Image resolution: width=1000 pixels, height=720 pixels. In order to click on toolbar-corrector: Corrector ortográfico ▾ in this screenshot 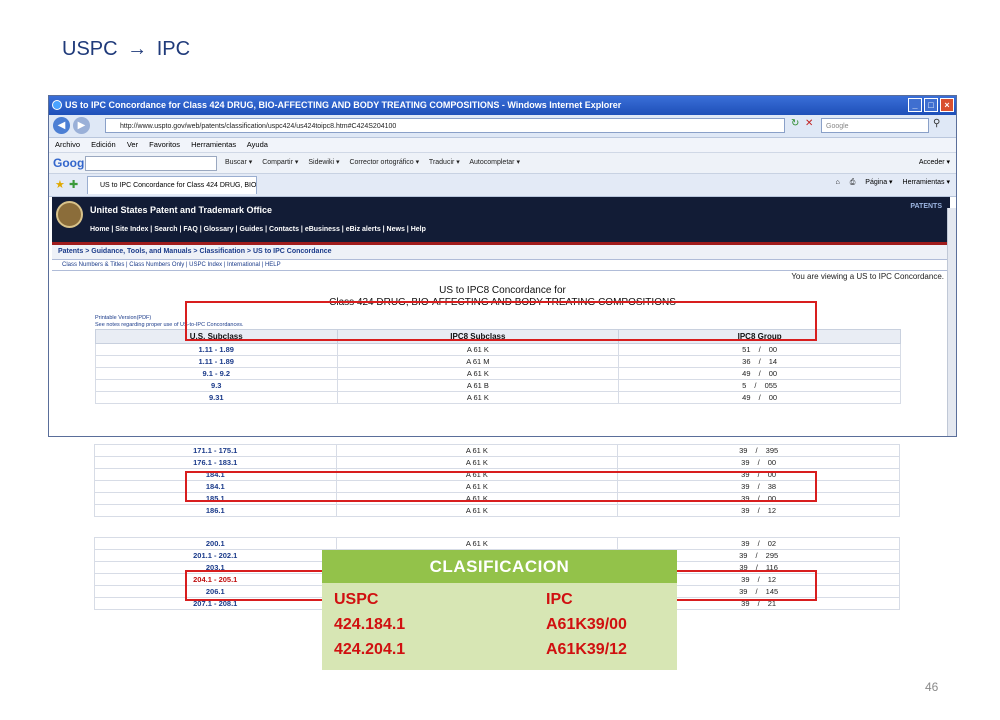, I will do `click(384, 162)`.